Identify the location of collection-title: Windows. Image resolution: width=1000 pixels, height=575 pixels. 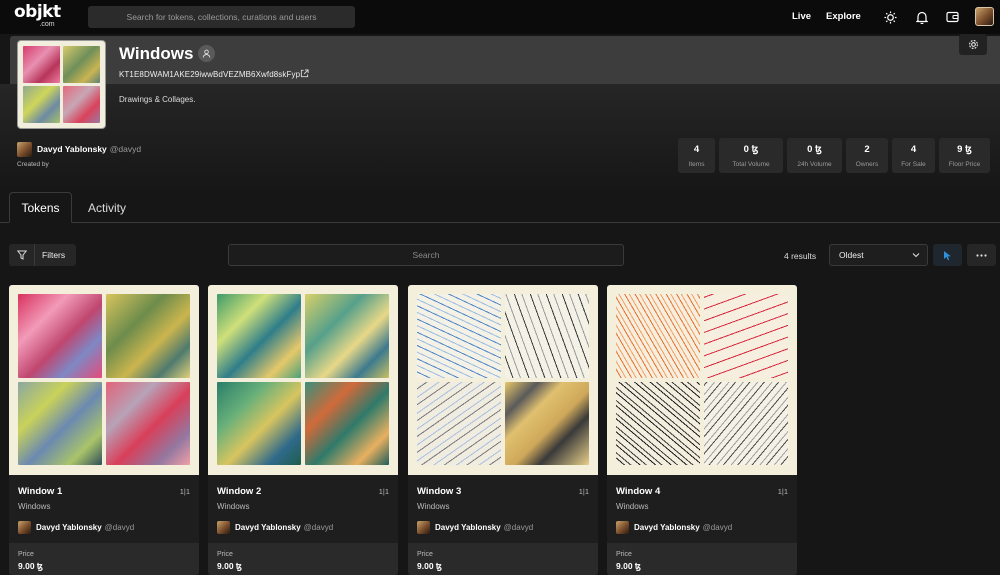
(156, 53).